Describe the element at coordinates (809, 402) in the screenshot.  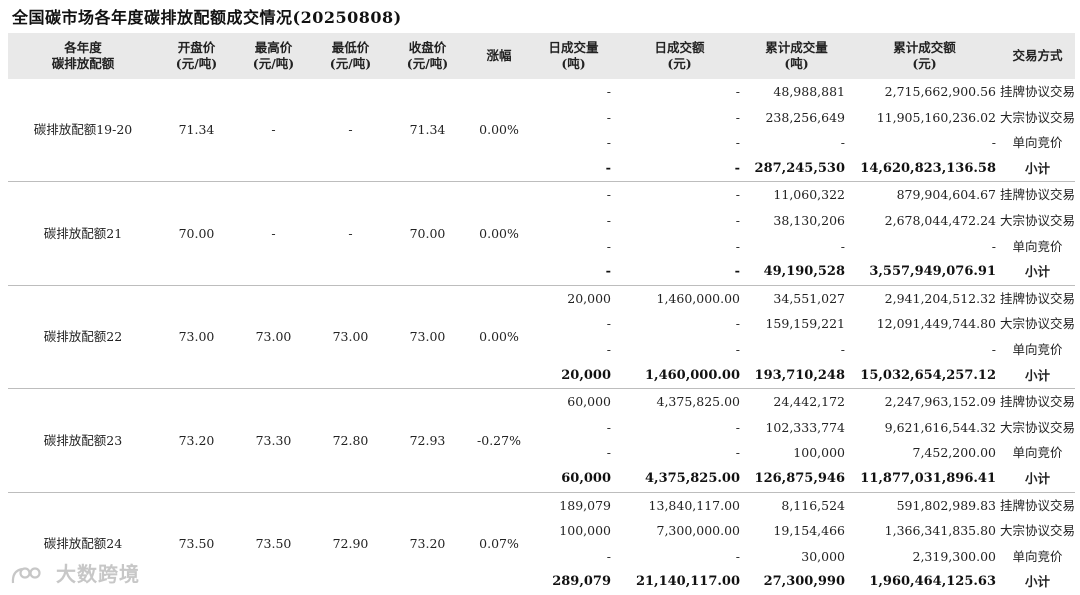
I see `cum-volume: 24,442,172` at that location.